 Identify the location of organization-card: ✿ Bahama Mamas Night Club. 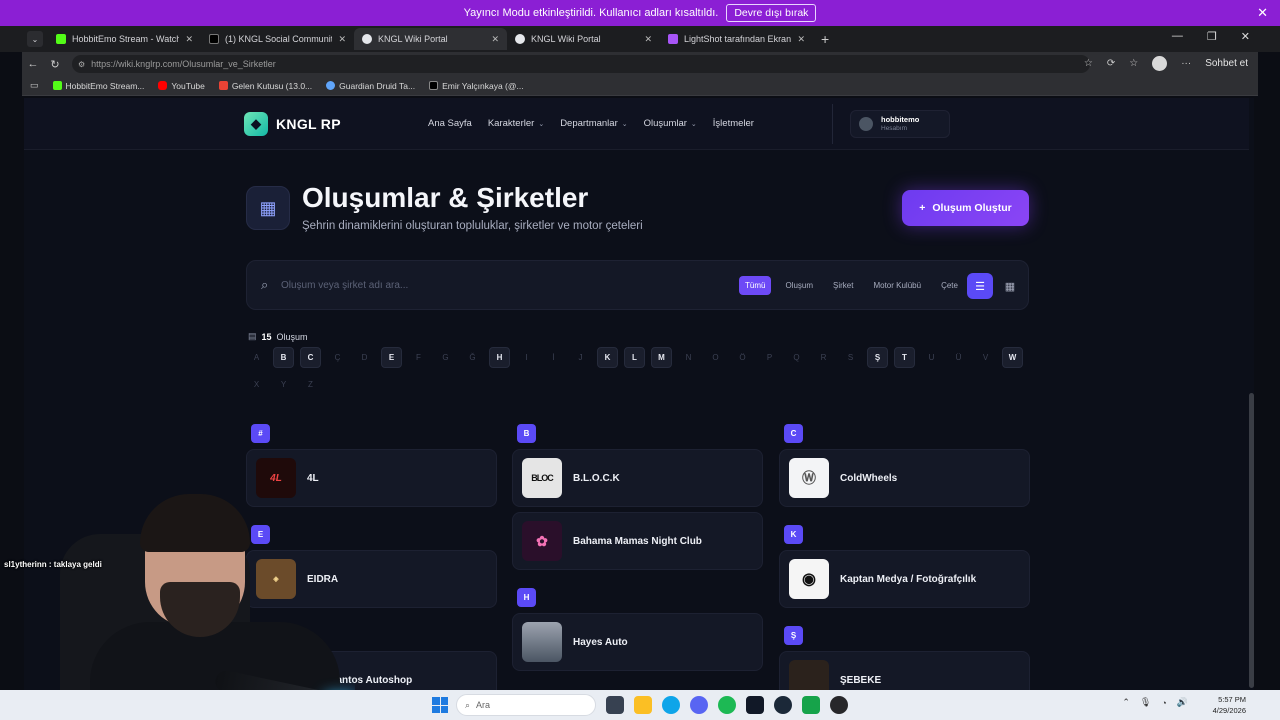
(637, 541).